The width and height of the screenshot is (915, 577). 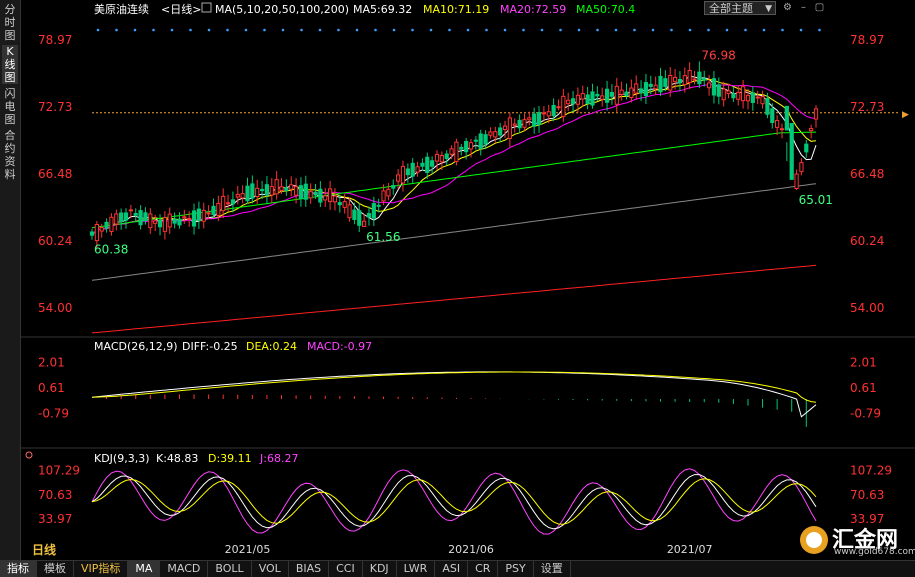 What do you see at coordinates (18, 569) in the screenshot?
I see `indicator-tab-0: 指标` at bounding box center [18, 569].